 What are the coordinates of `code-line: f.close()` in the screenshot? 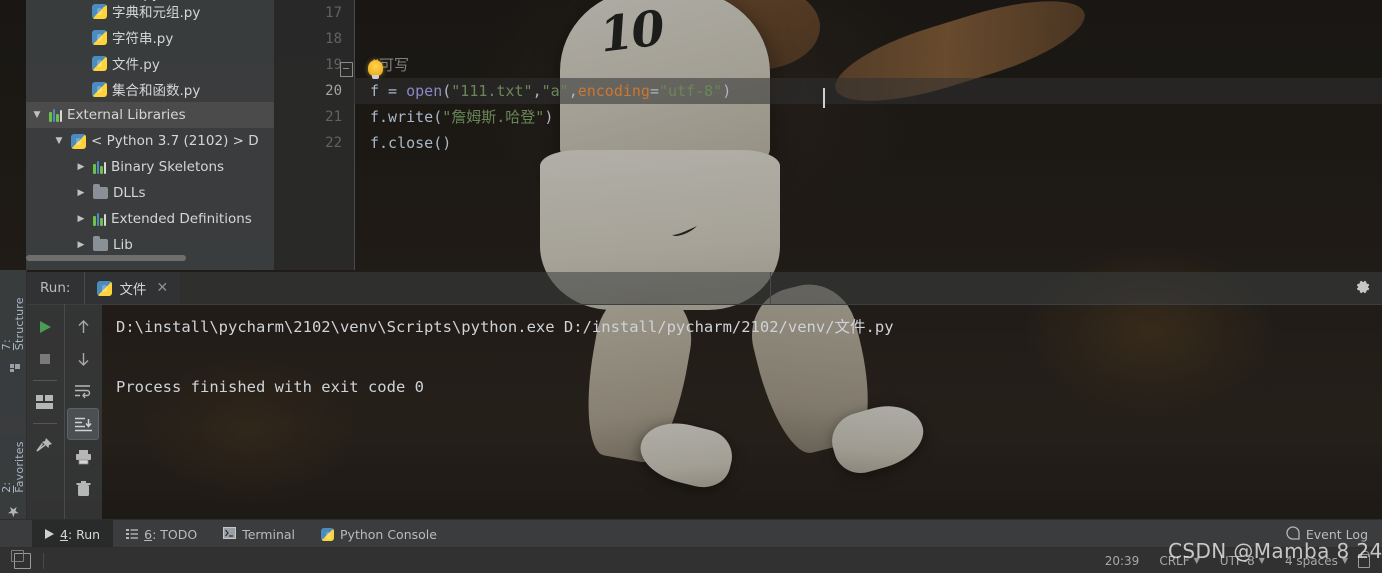 It's located at (868, 143).